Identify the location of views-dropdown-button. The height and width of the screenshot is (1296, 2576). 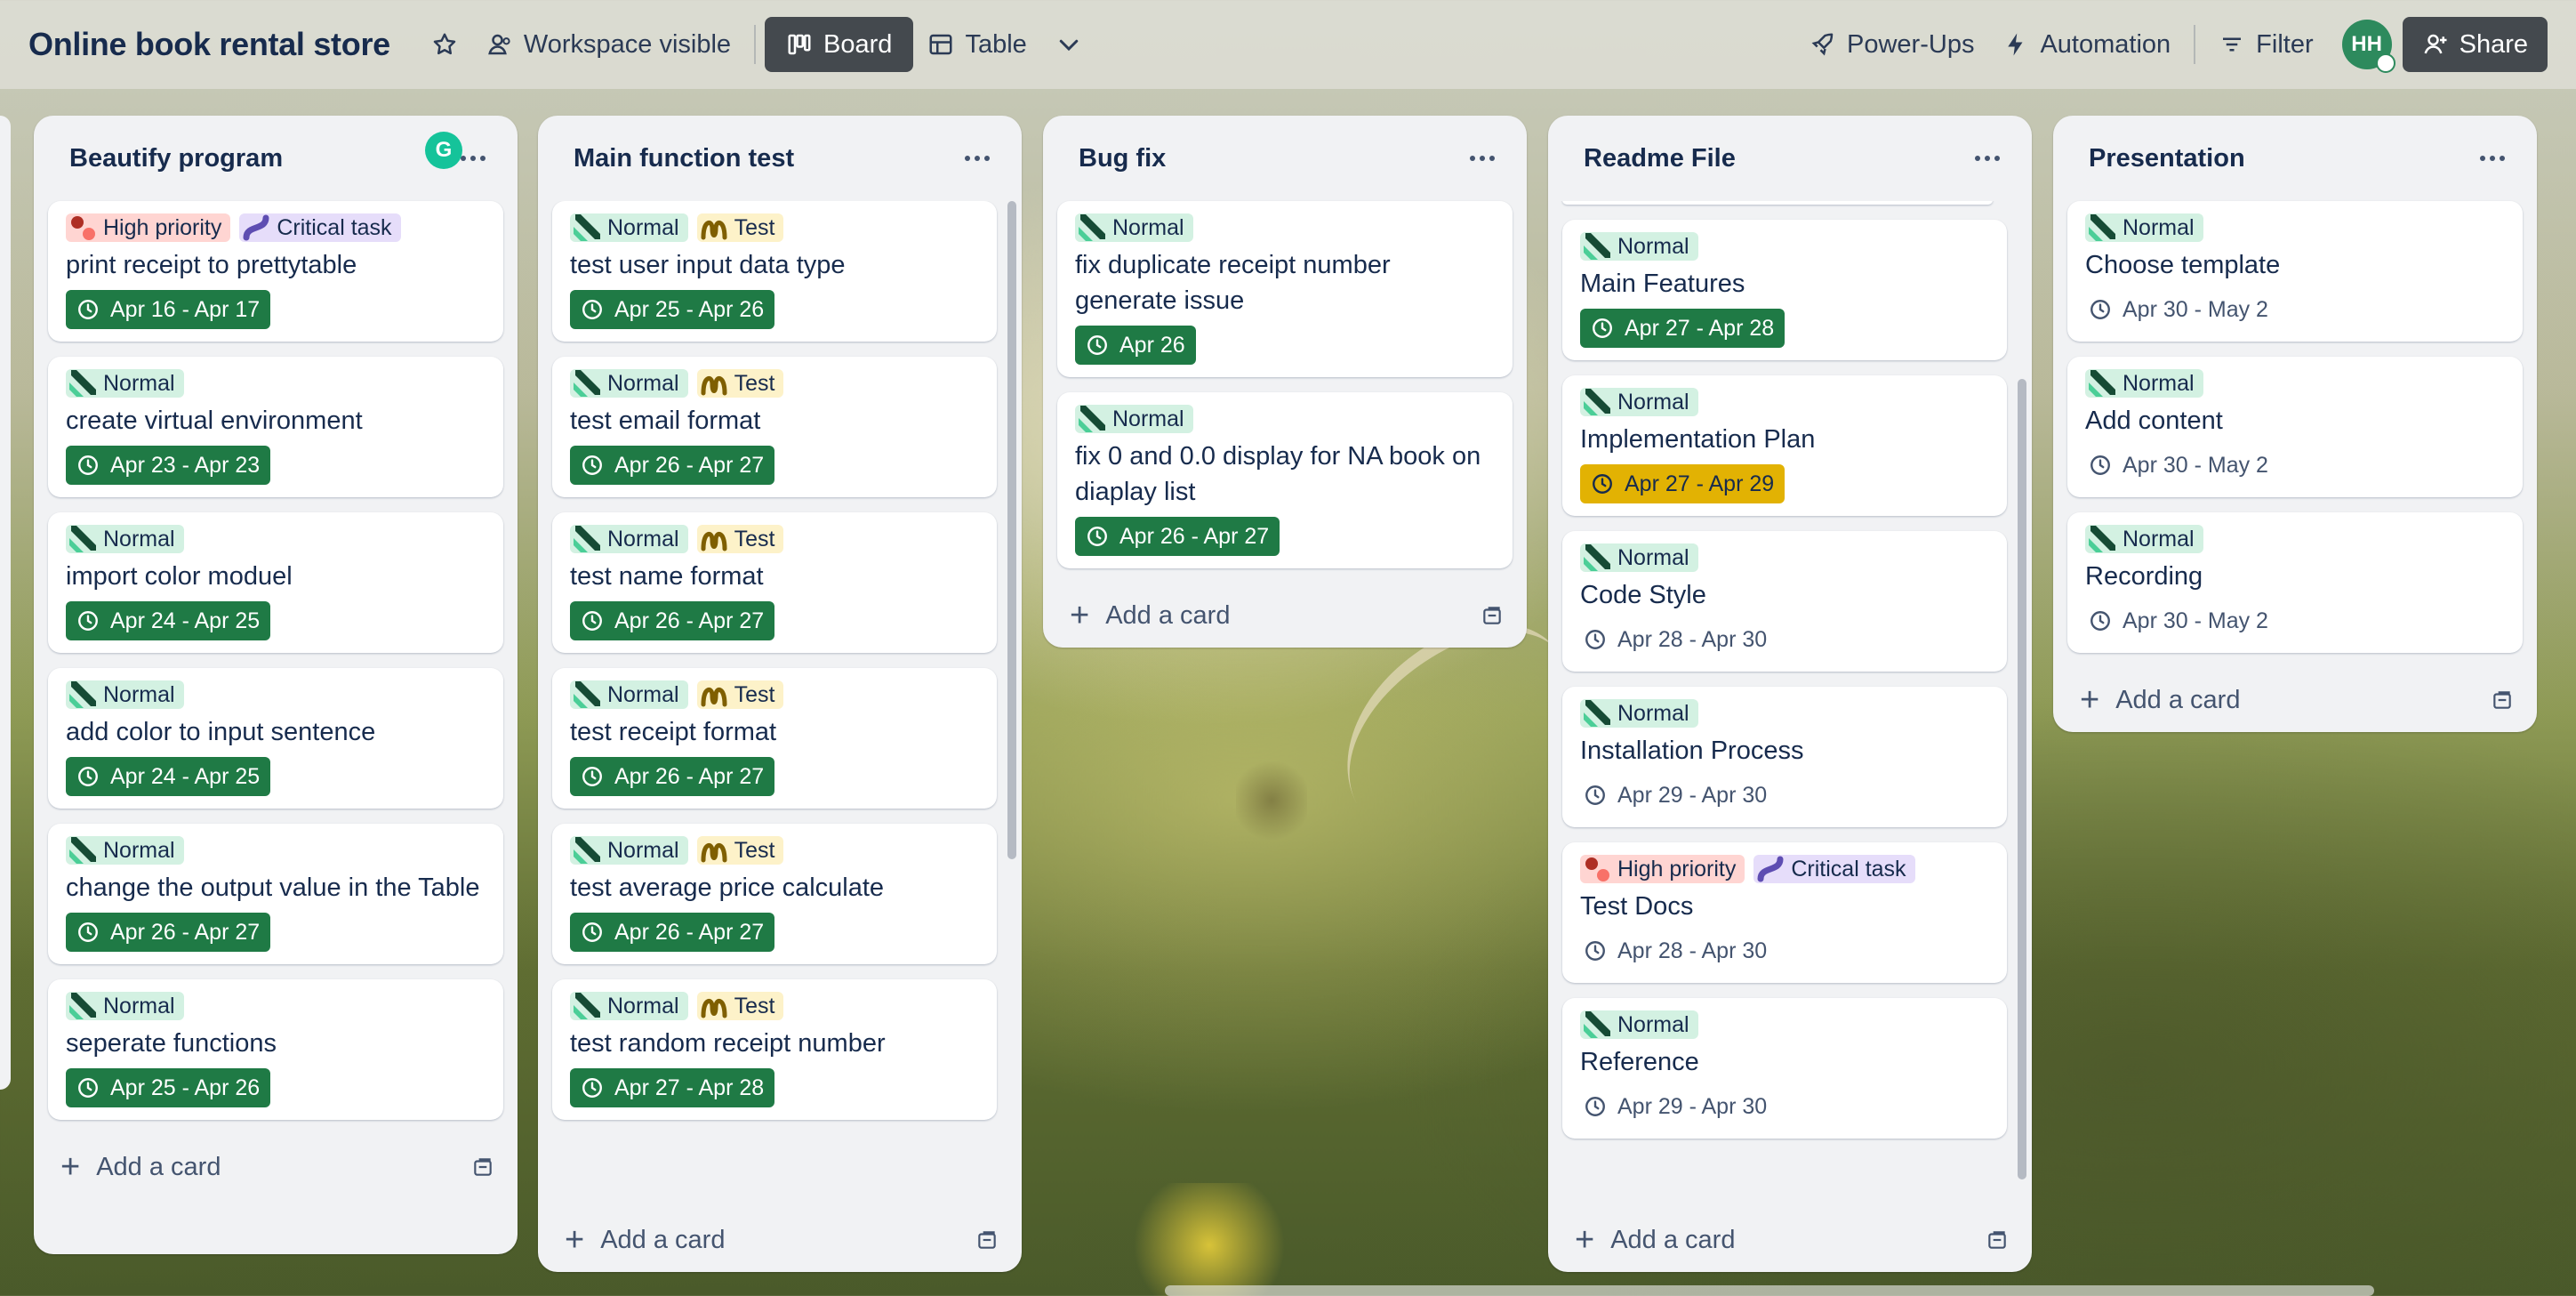
(1068, 44).